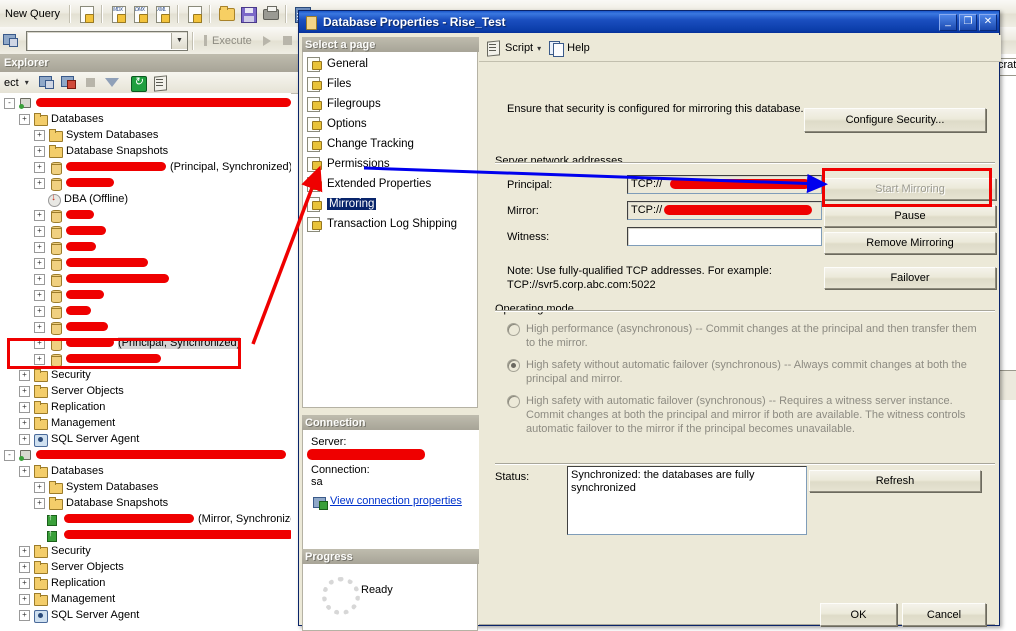 Image resolution: width=1016 pixels, height=631 pixels. I want to click on page-list-item-files: Files, so click(390, 84).